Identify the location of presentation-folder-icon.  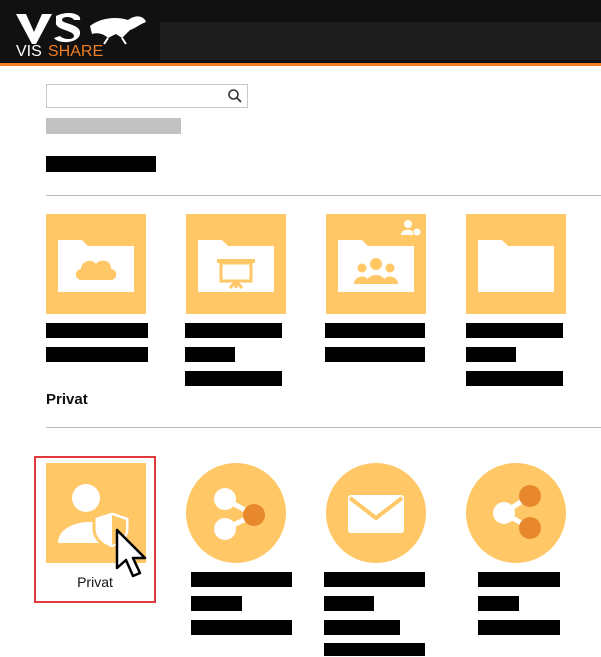
(236, 266).